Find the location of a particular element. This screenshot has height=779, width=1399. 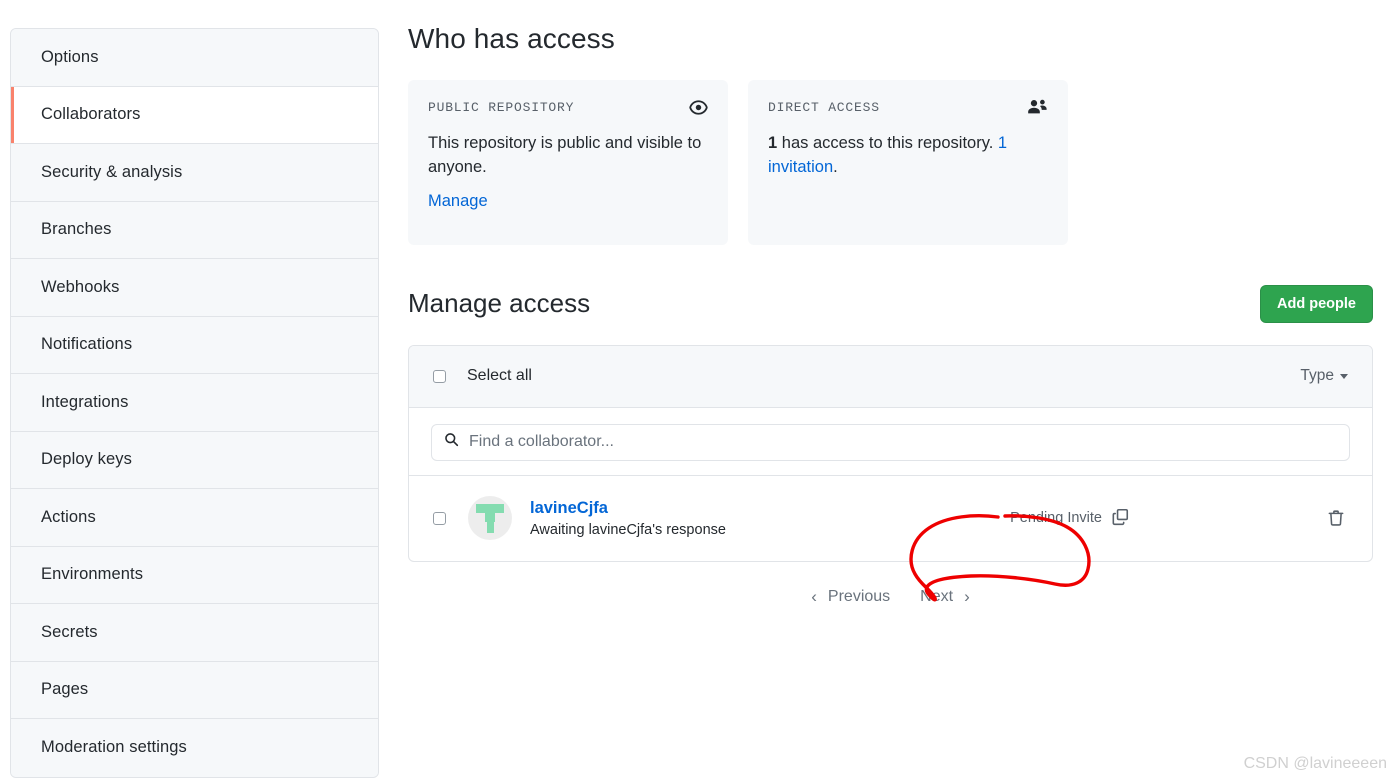

manage-access-title: Manage access is located at coordinates (499, 303).